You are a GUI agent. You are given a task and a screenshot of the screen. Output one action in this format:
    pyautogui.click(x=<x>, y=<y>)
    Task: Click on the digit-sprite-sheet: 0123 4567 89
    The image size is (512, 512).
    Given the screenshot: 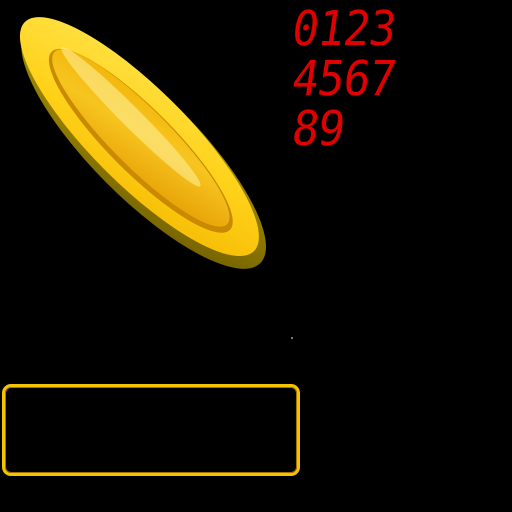 What is the action you would take?
    pyautogui.click(x=357, y=80)
    